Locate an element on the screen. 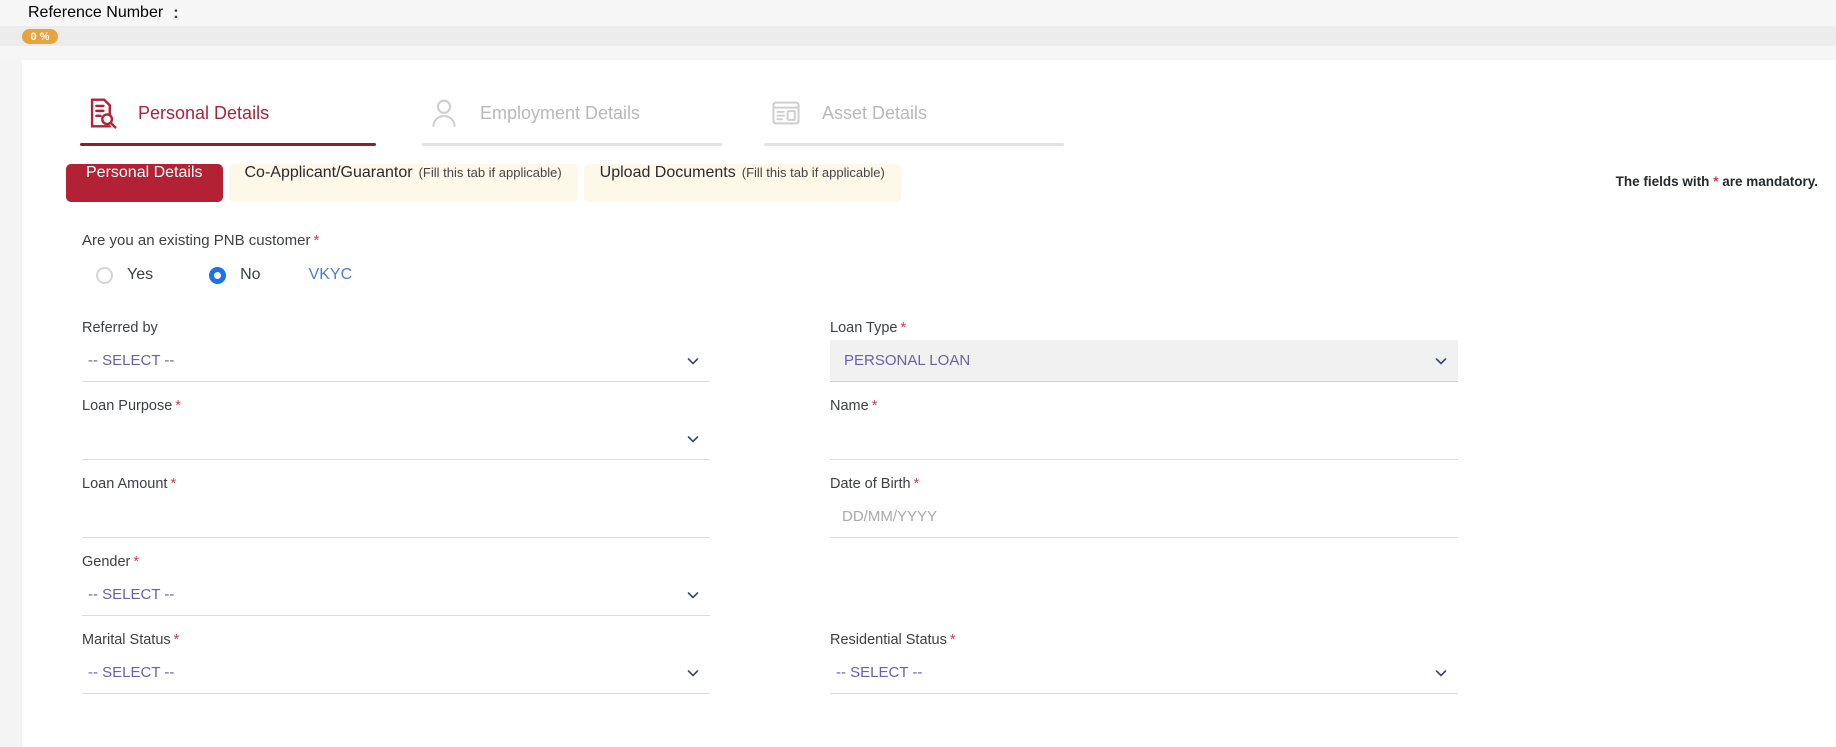  tab-block-asset-details: Asset Details is located at coordinates (914, 114).